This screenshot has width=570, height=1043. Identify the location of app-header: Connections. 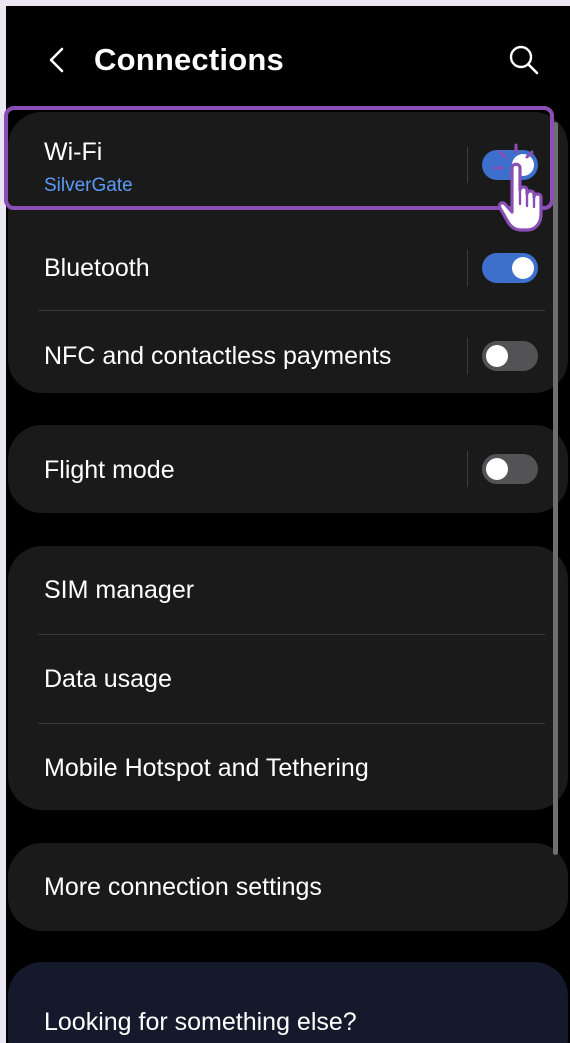
(288, 58).